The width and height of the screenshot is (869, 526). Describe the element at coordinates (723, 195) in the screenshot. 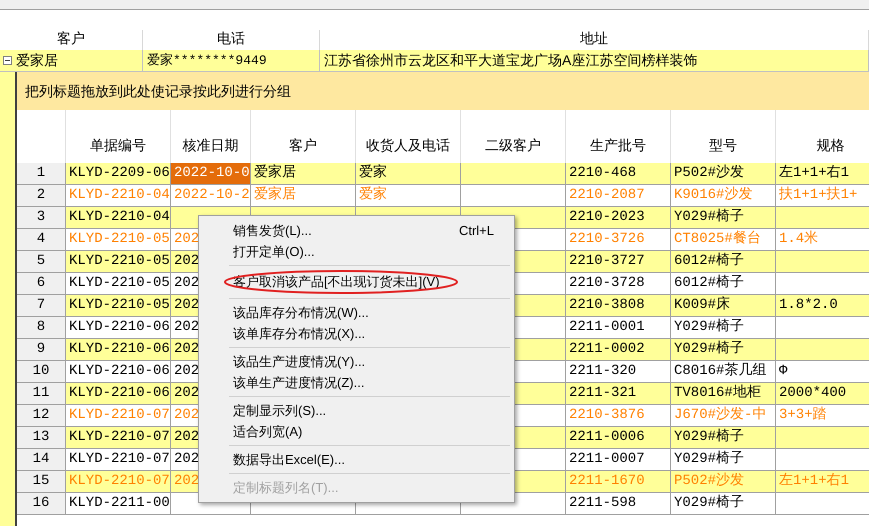

I see `table-cell: K9016#沙发` at that location.